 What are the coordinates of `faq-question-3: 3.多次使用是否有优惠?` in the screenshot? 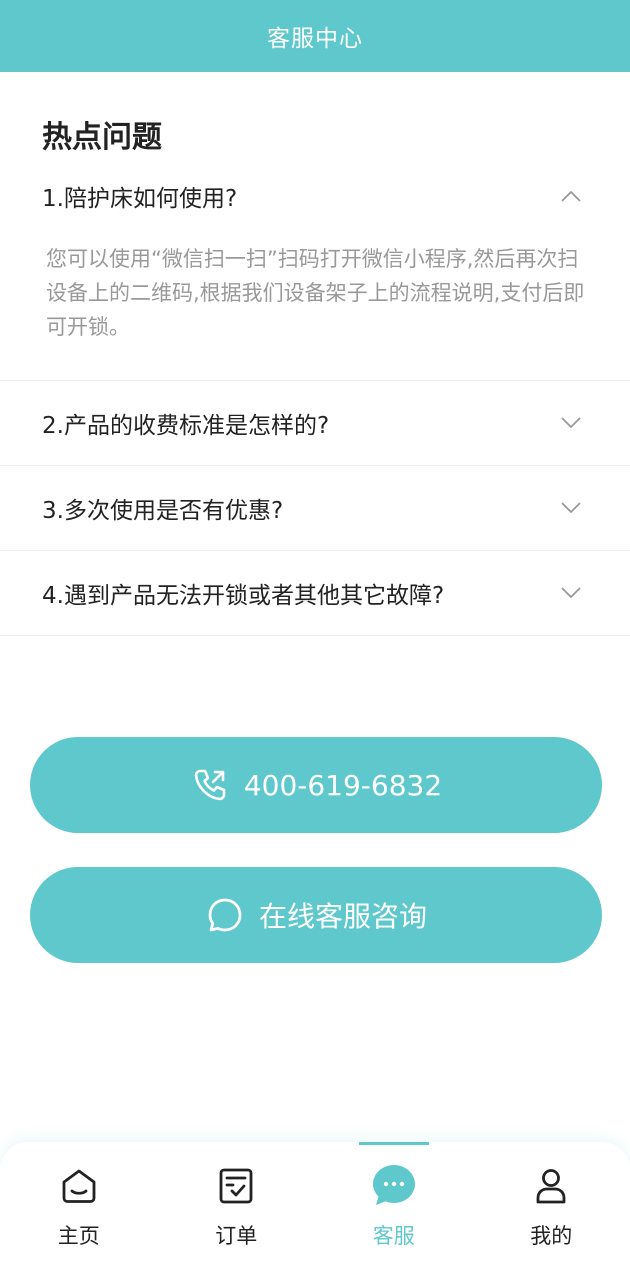 It's located at (315, 508).